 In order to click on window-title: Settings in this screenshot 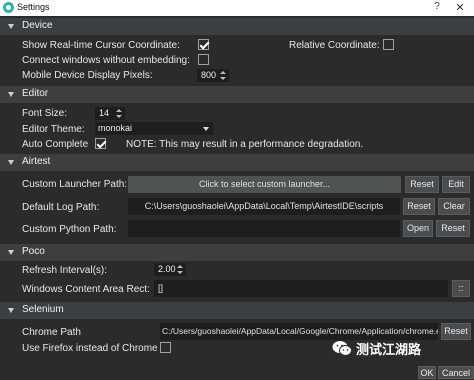, I will do `click(33, 7)`.